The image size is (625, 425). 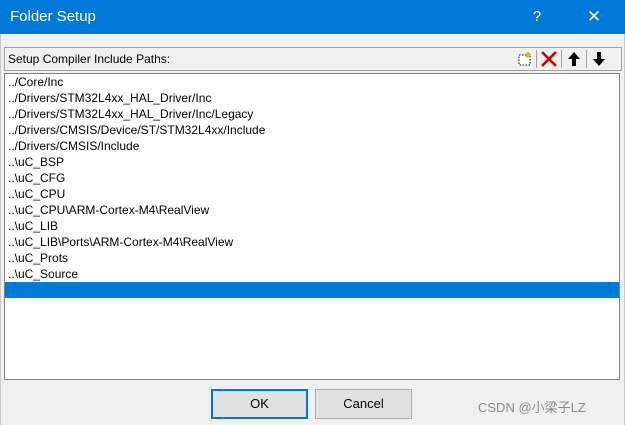 I want to click on path-item-selected, so click(x=312, y=290).